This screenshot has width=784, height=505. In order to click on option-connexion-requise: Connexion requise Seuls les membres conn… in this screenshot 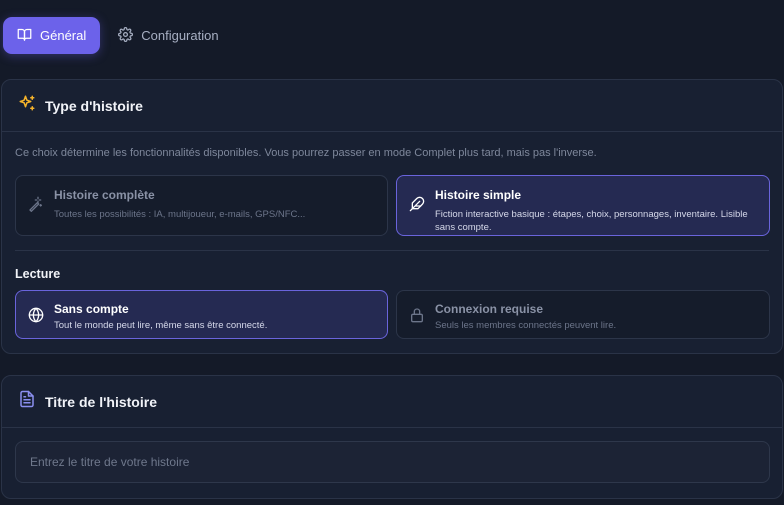, I will do `click(583, 314)`.